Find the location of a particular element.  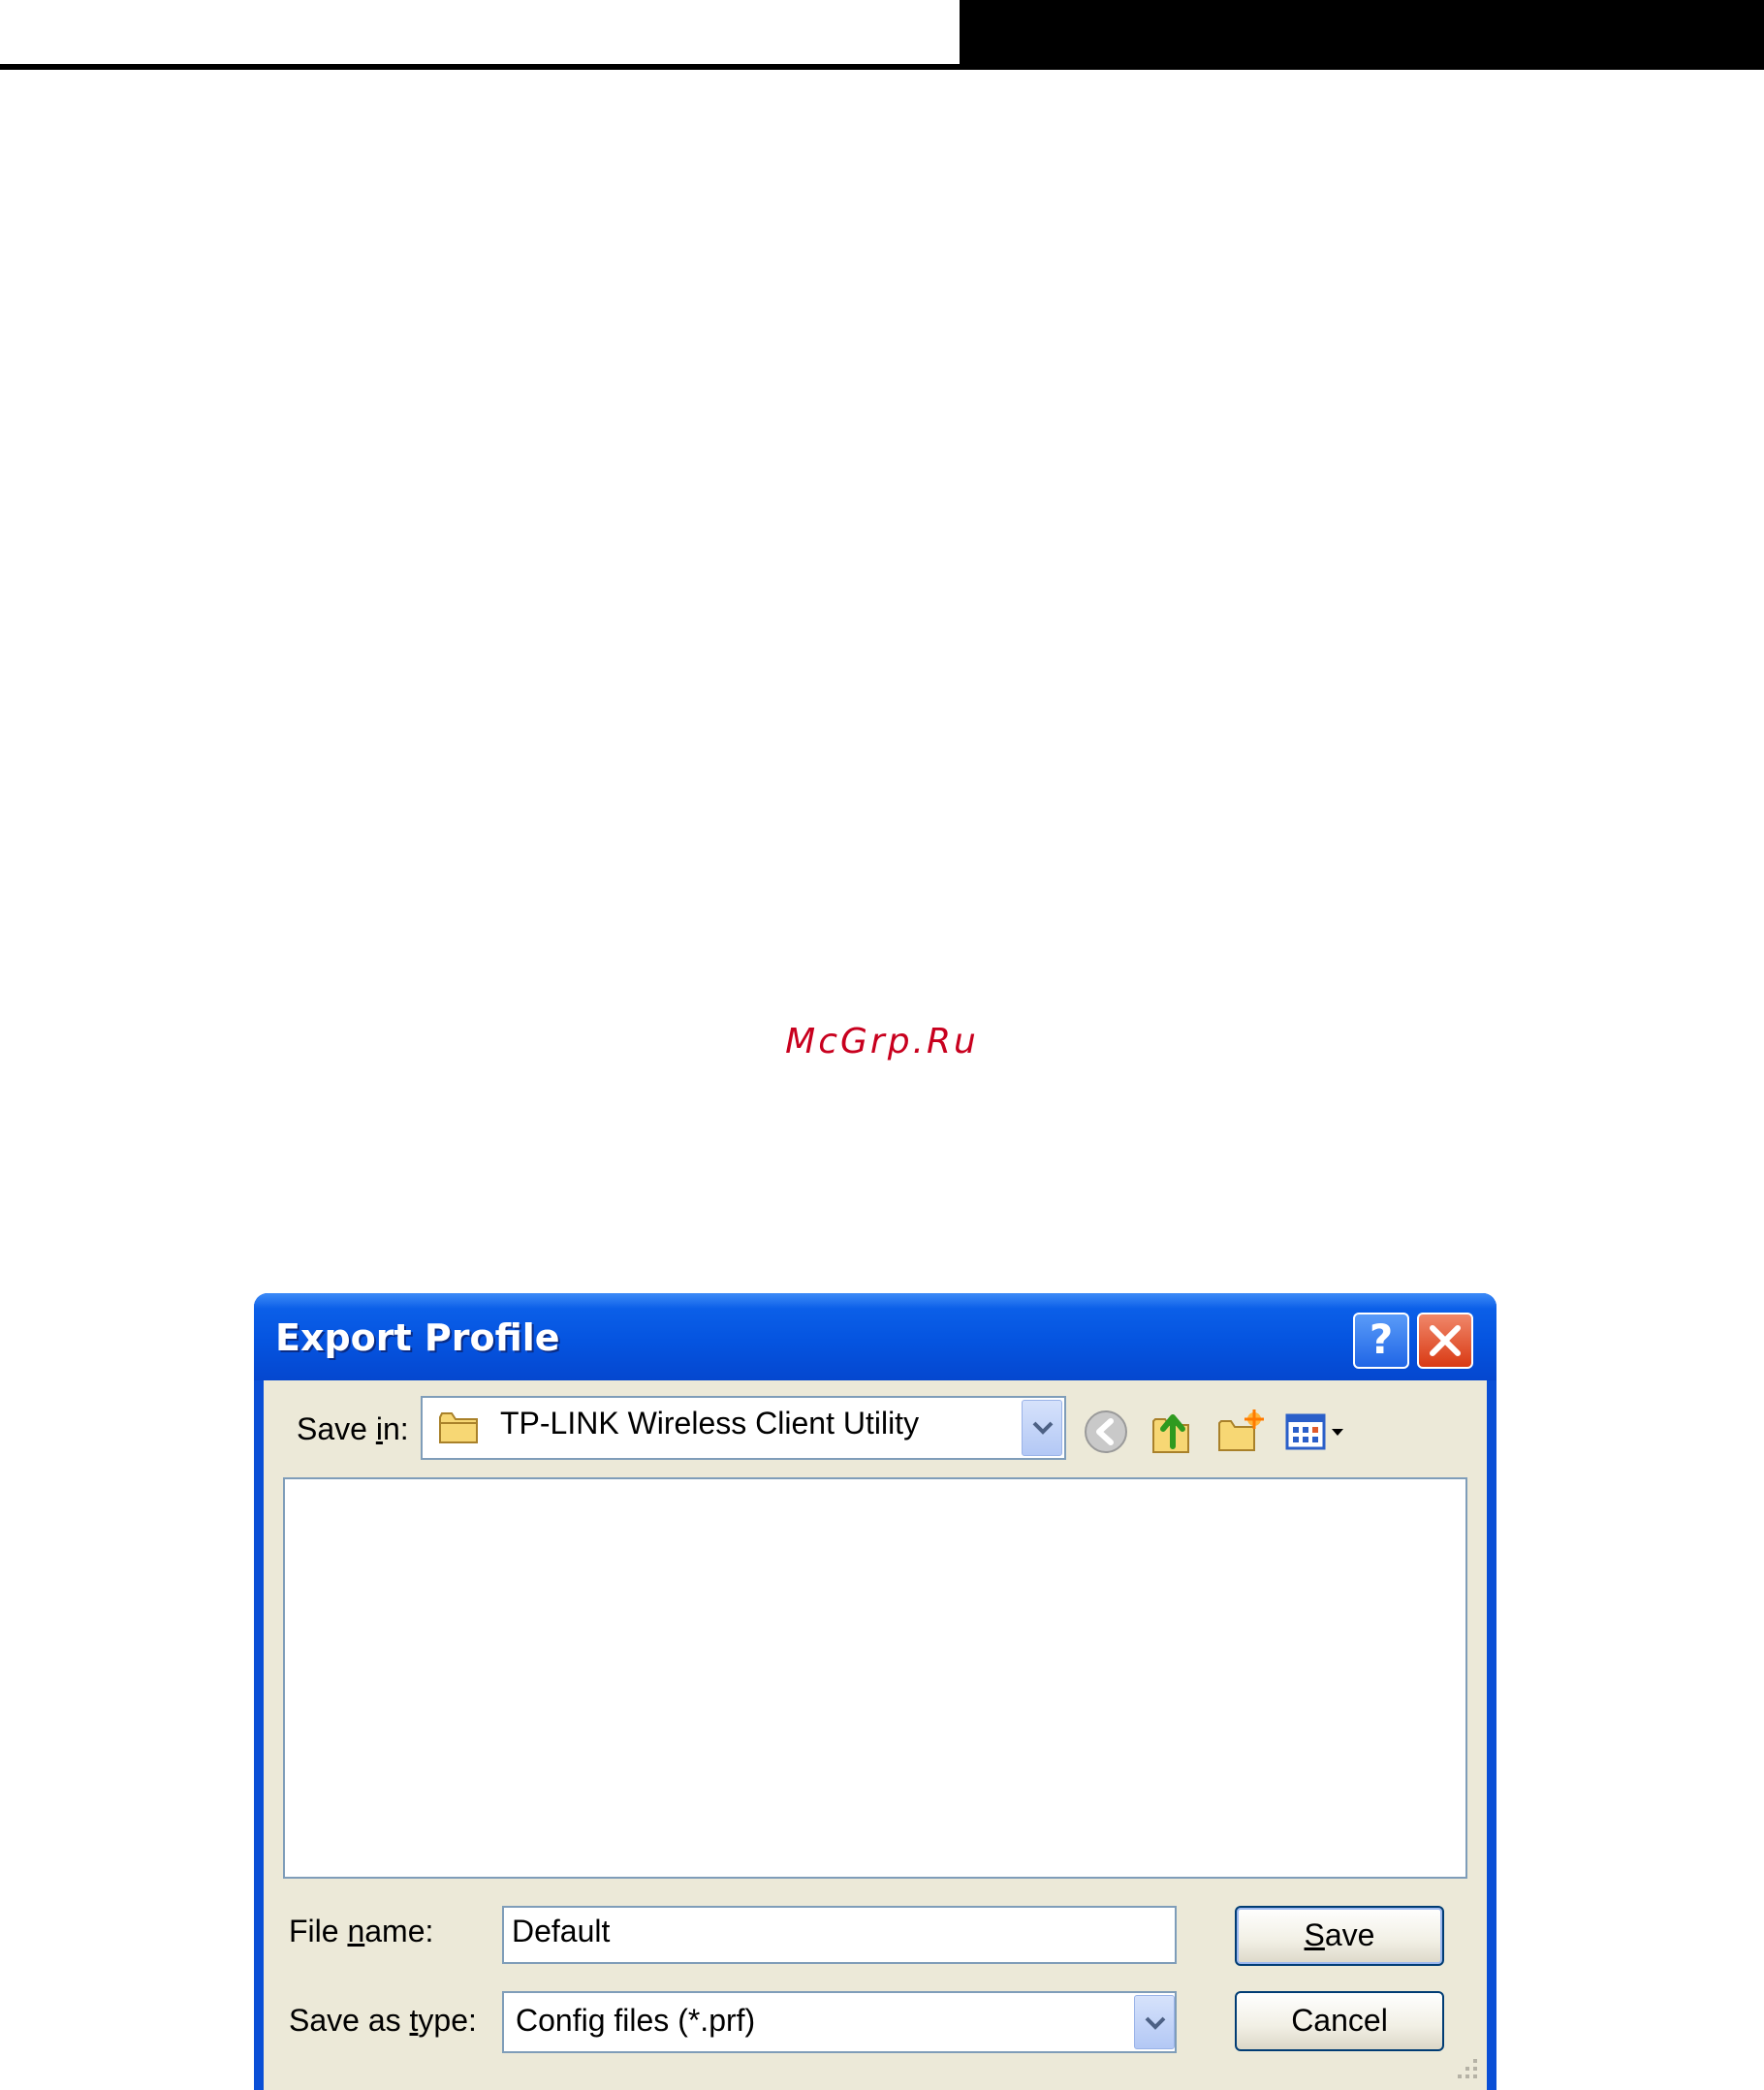

close-button is located at coordinates (1445, 1341).